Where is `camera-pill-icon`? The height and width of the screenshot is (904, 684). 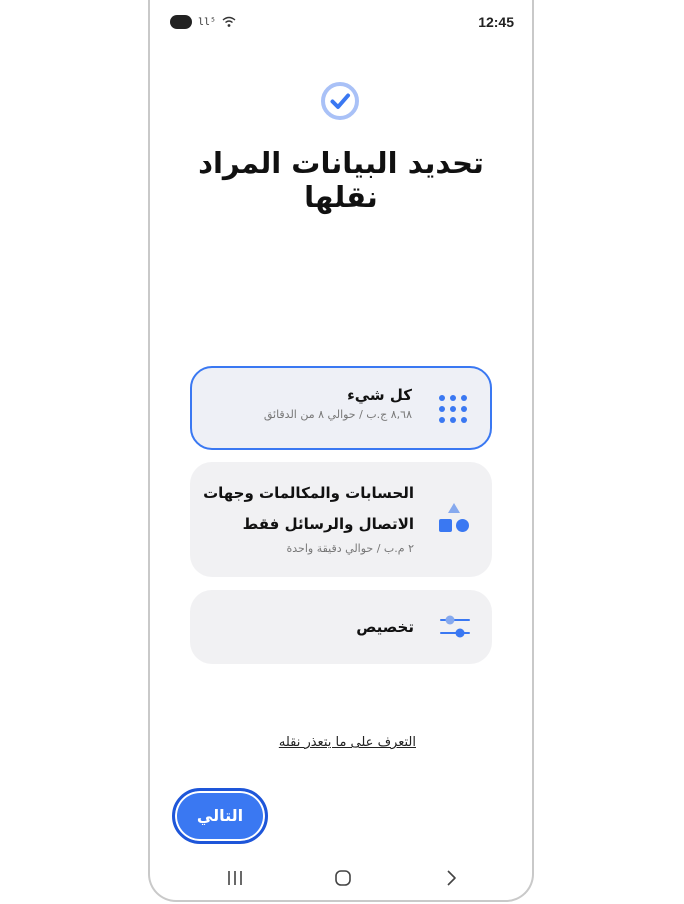 camera-pill-icon is located at coordinates (181, 22).